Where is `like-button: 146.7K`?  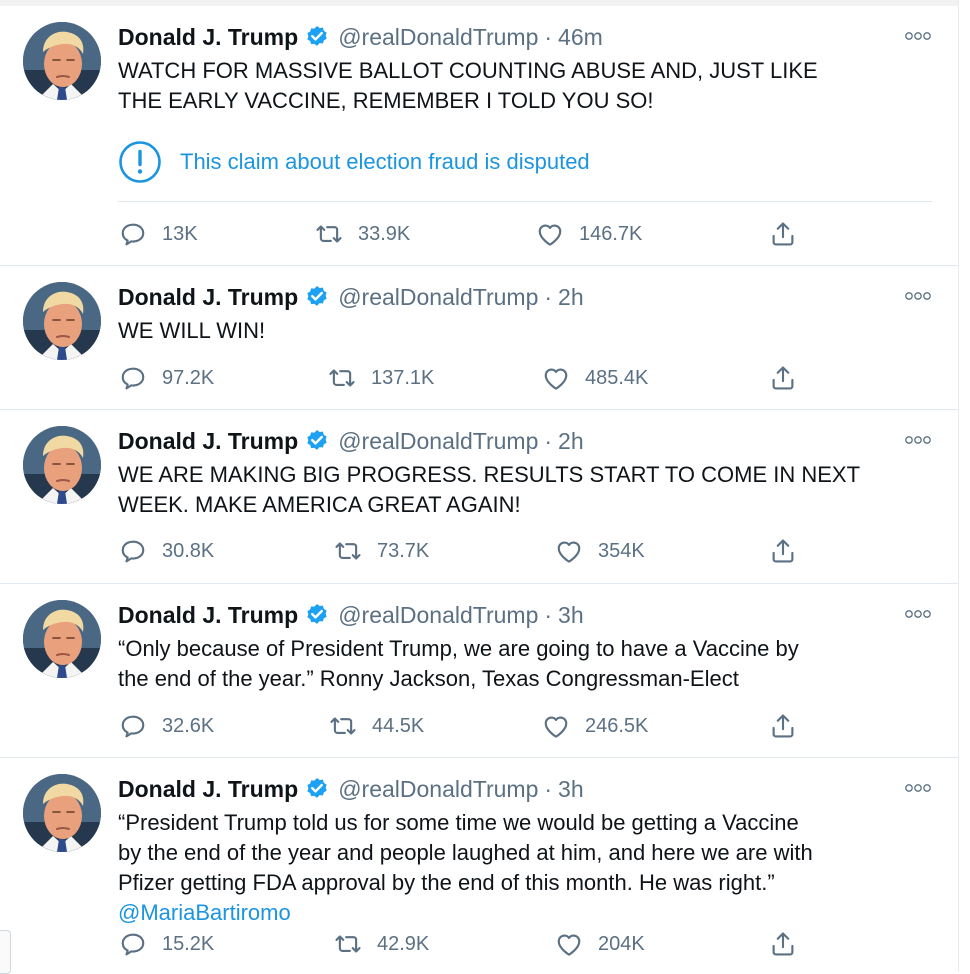
like-button: 146.7K is located at coordinates (588, 234).